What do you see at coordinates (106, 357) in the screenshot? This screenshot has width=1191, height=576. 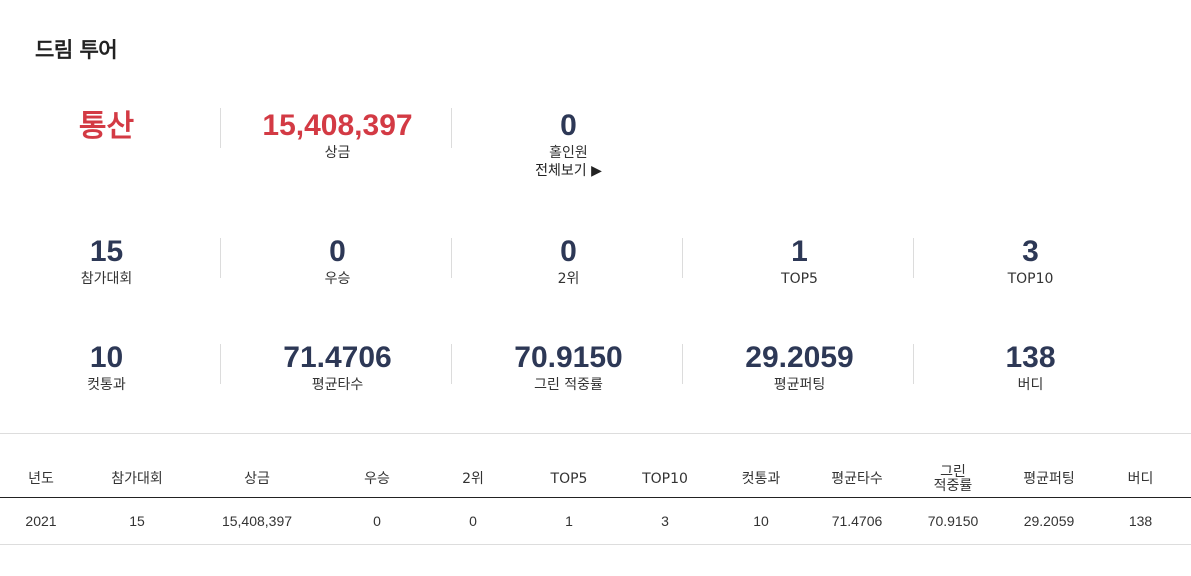 I see `stat-value: 10` at bounding box center [106, 357].